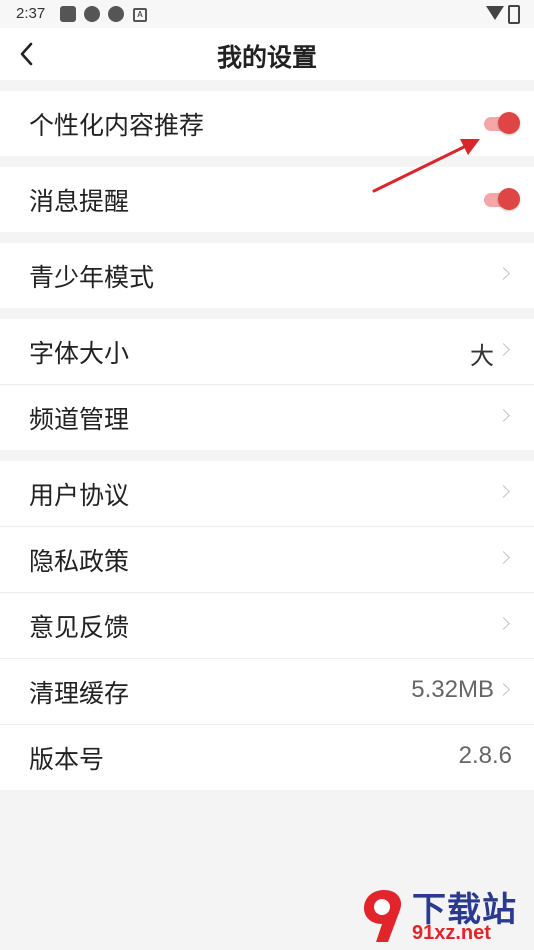 The width and height of the screenshot is (534, 950). I want to click on setting-font-size: 字体大小 大, so click(267, 351).